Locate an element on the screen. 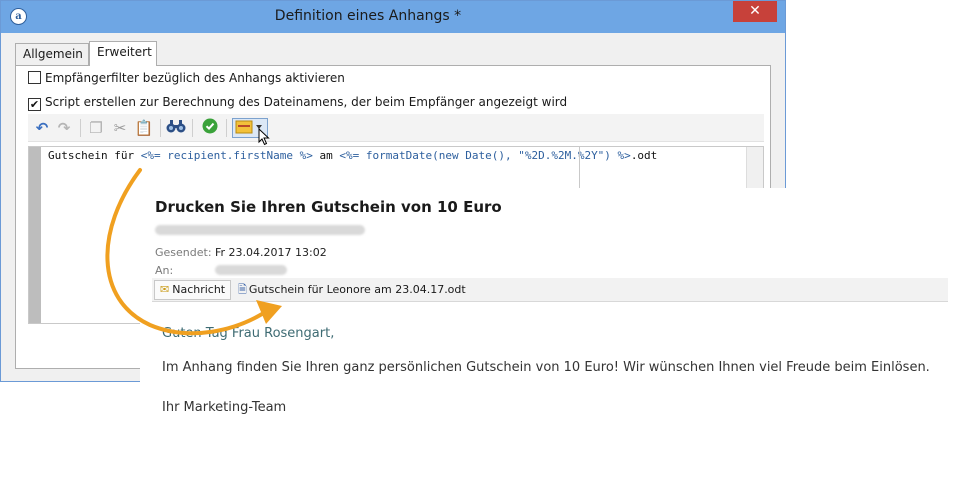 Image resolution: width=974 pixels, height=500 pixels. editor-toolbar: ↶ ↷ ❐ ✂ 📋 is located at coordinates (396, 128).